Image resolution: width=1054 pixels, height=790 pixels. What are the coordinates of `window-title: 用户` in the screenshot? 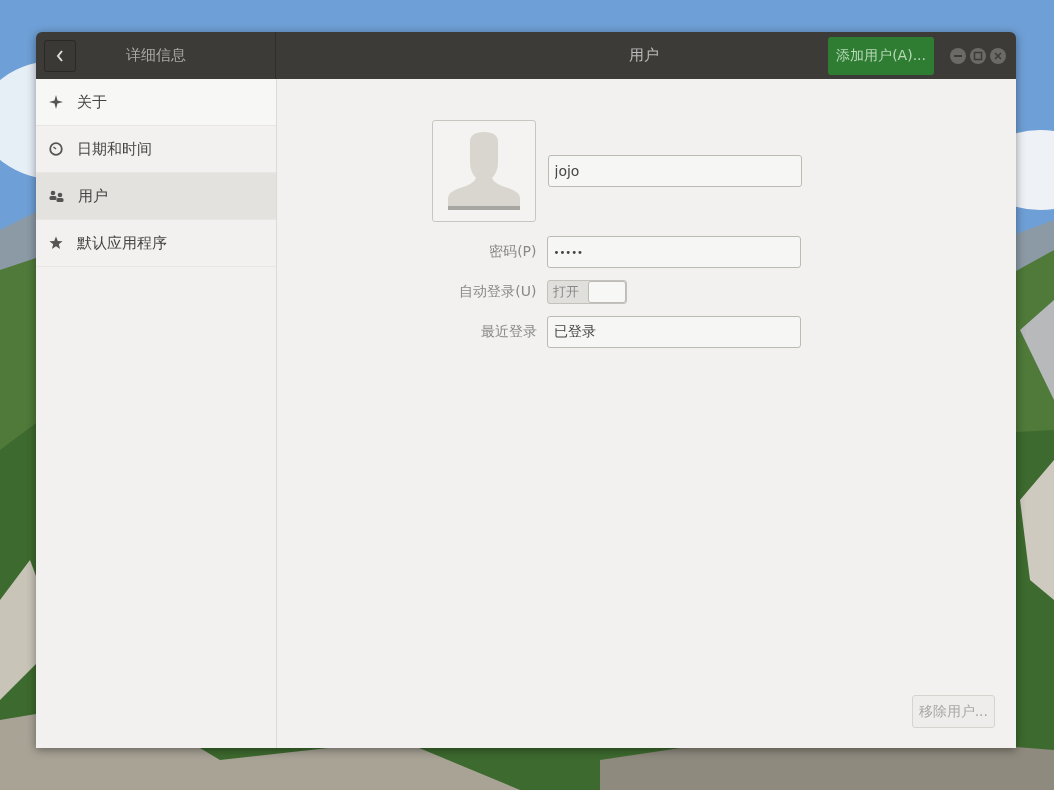 It's located at (644, 55).